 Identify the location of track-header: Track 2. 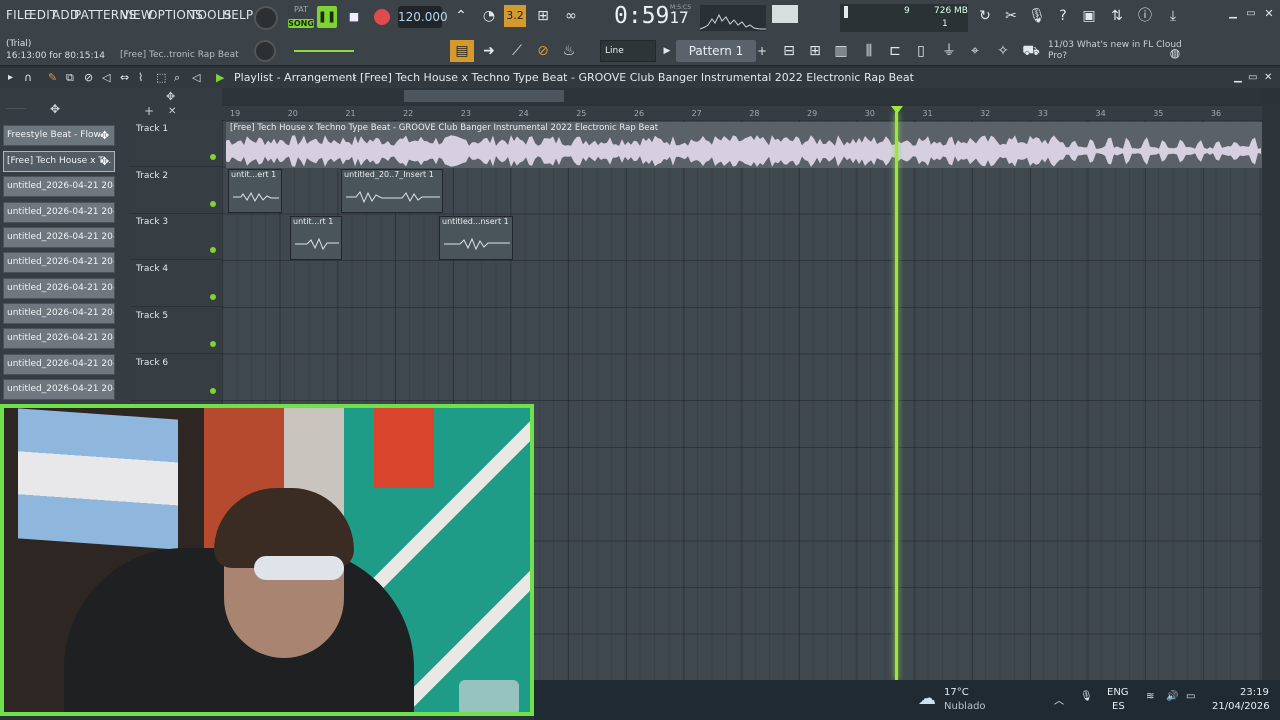
(176, 190).